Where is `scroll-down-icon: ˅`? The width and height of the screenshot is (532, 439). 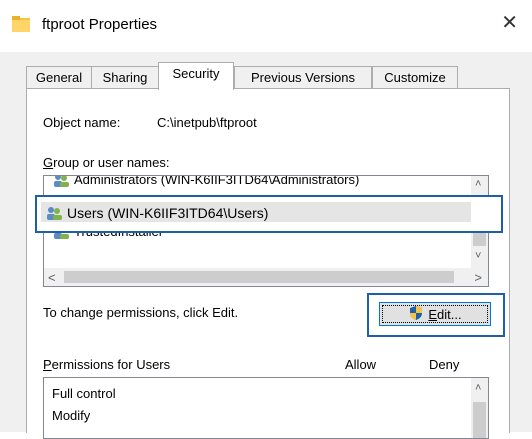
scroll-down-icon: ˅ is located at coordinates (478, 256).